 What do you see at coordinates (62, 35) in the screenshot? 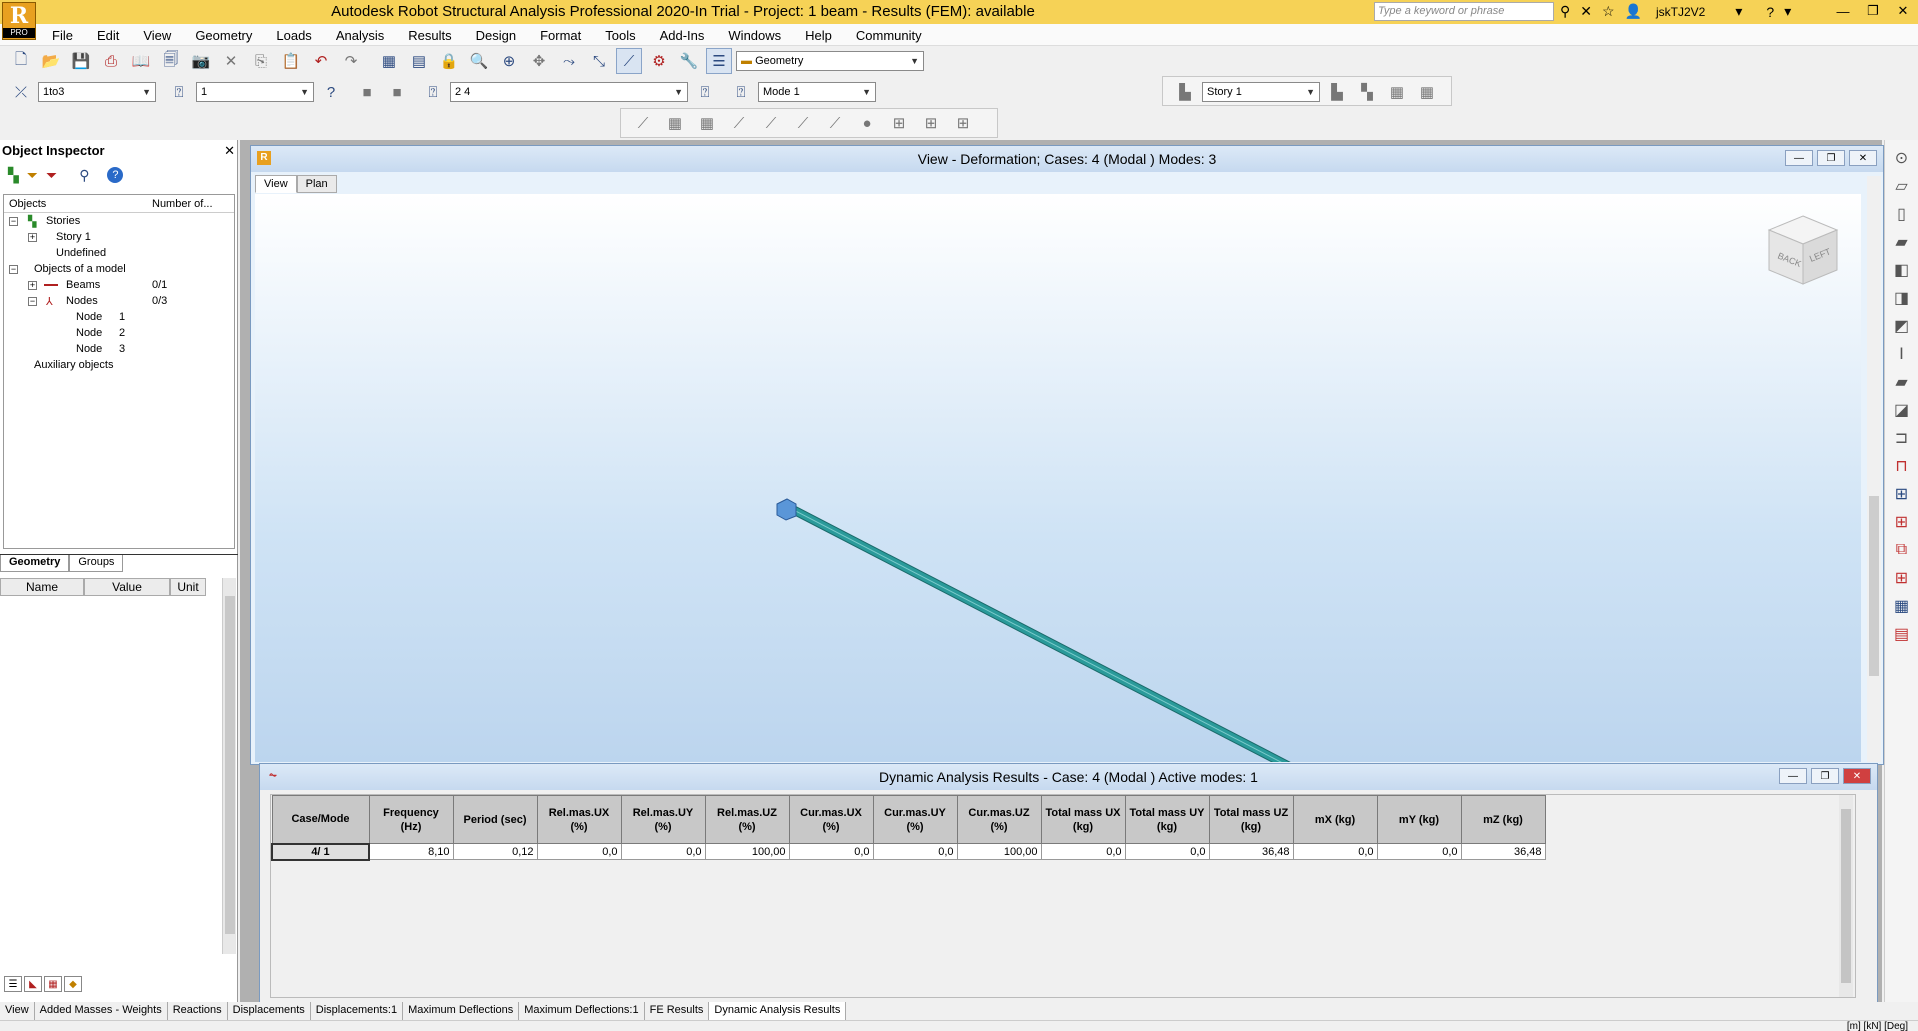
I see `menu-file: File` at bounding box center [62, 35].